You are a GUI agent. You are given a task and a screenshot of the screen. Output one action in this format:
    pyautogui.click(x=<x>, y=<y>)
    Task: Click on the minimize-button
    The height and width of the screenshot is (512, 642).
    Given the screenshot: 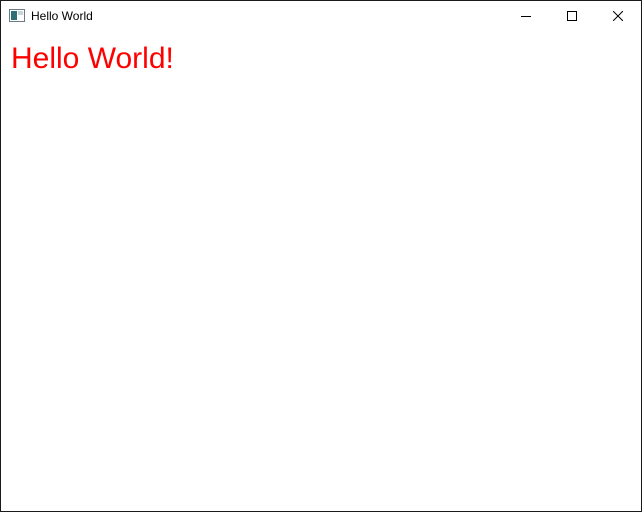 What is the action you would take?
    pyautogui.click(x=526, y=16)
    